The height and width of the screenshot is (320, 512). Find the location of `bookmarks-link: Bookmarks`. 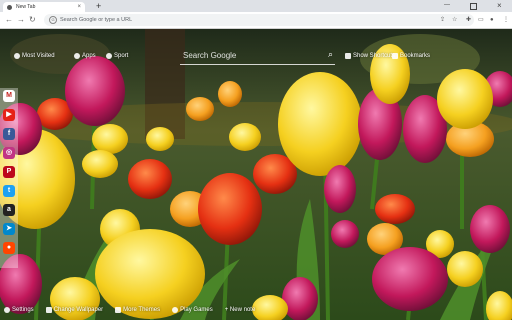

bookmarks-link: Bookmarks is located at coordinates (411, 56).